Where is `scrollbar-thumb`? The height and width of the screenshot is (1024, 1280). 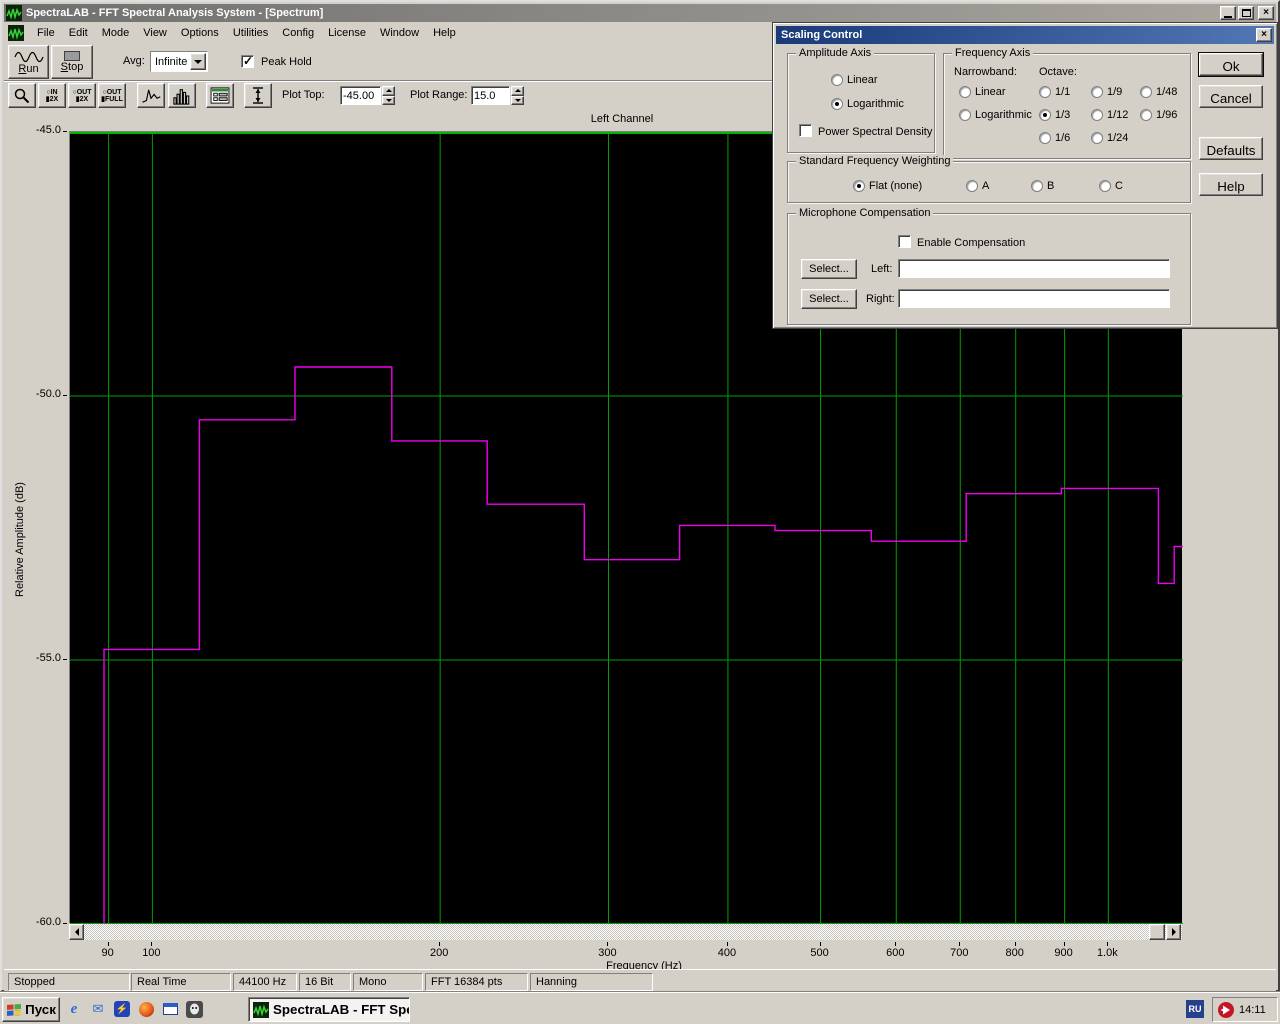 scrollbar-thumb is located at coordinates (1157, 932).